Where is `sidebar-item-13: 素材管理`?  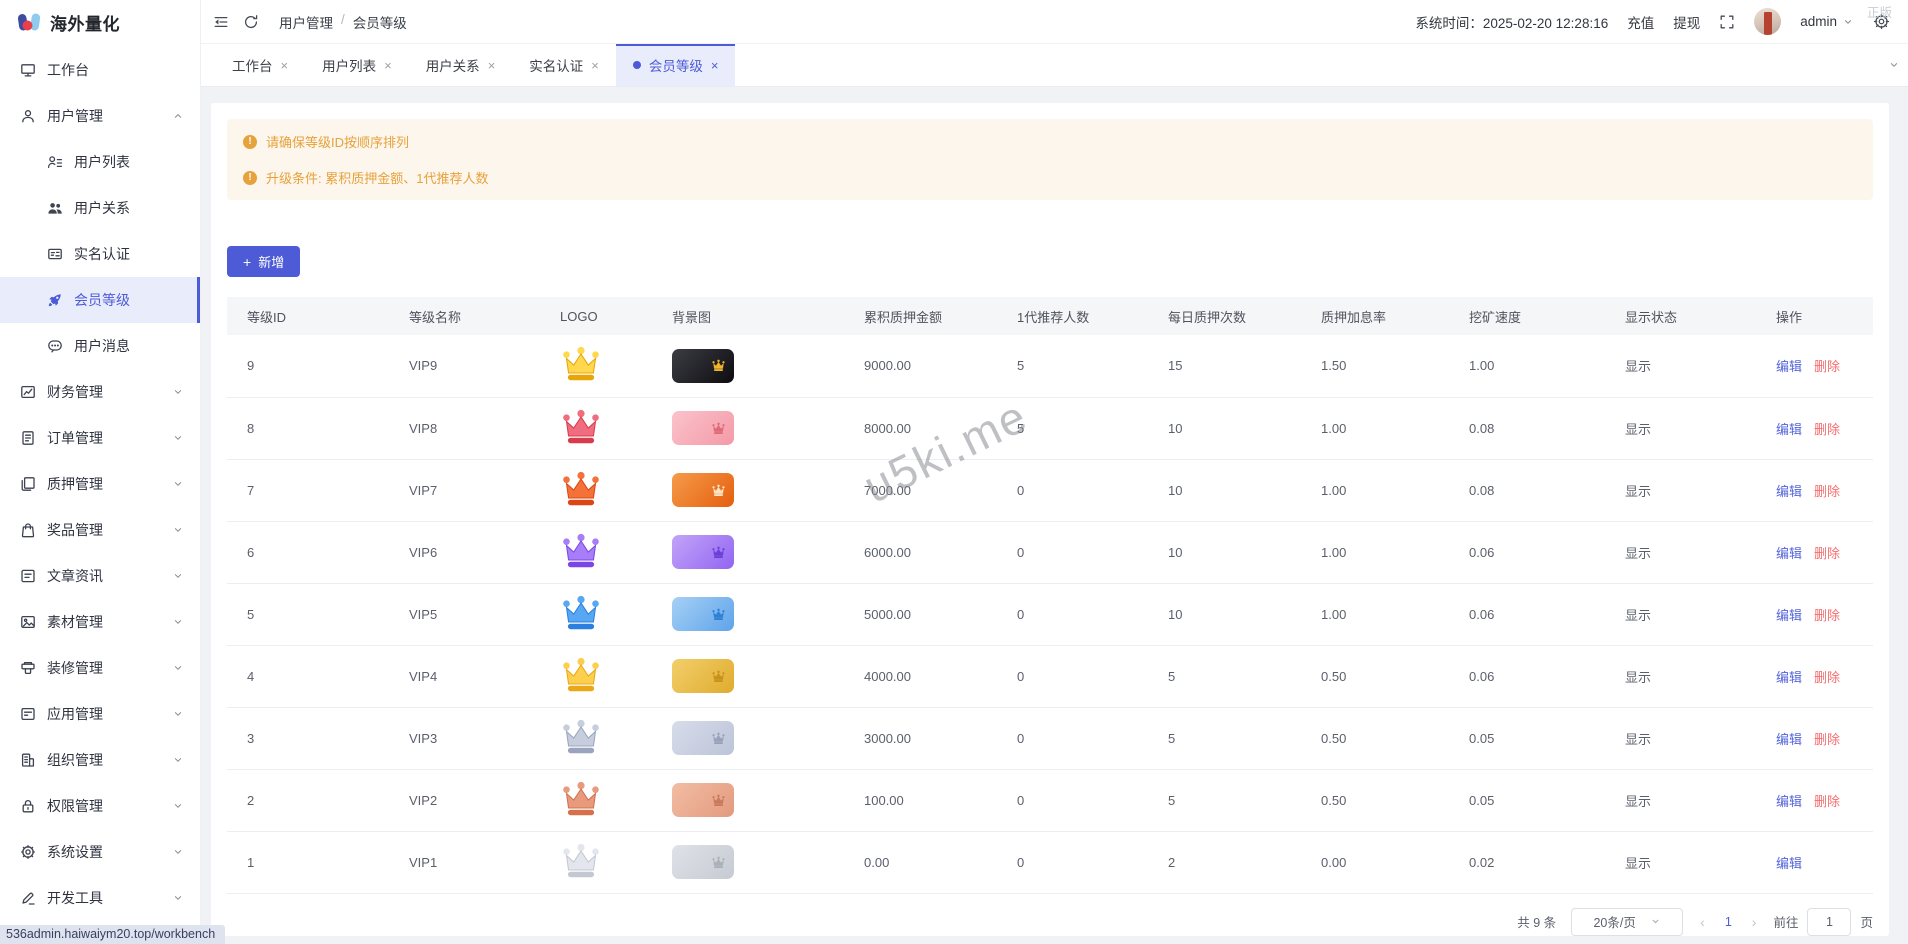 sidebar-item-13: 素材管理 is located at coordinates (100, 622).